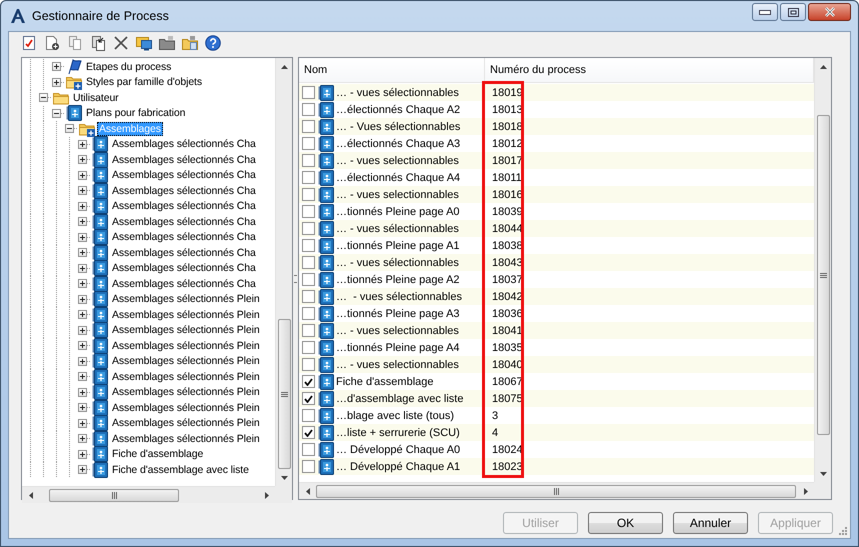 The width and height of the screenshot is (859, 547). What do you see at coordinates (129, 67) in the screenshot?
I see `tree-item: Etapes du process` at bounding box center [129, 67].